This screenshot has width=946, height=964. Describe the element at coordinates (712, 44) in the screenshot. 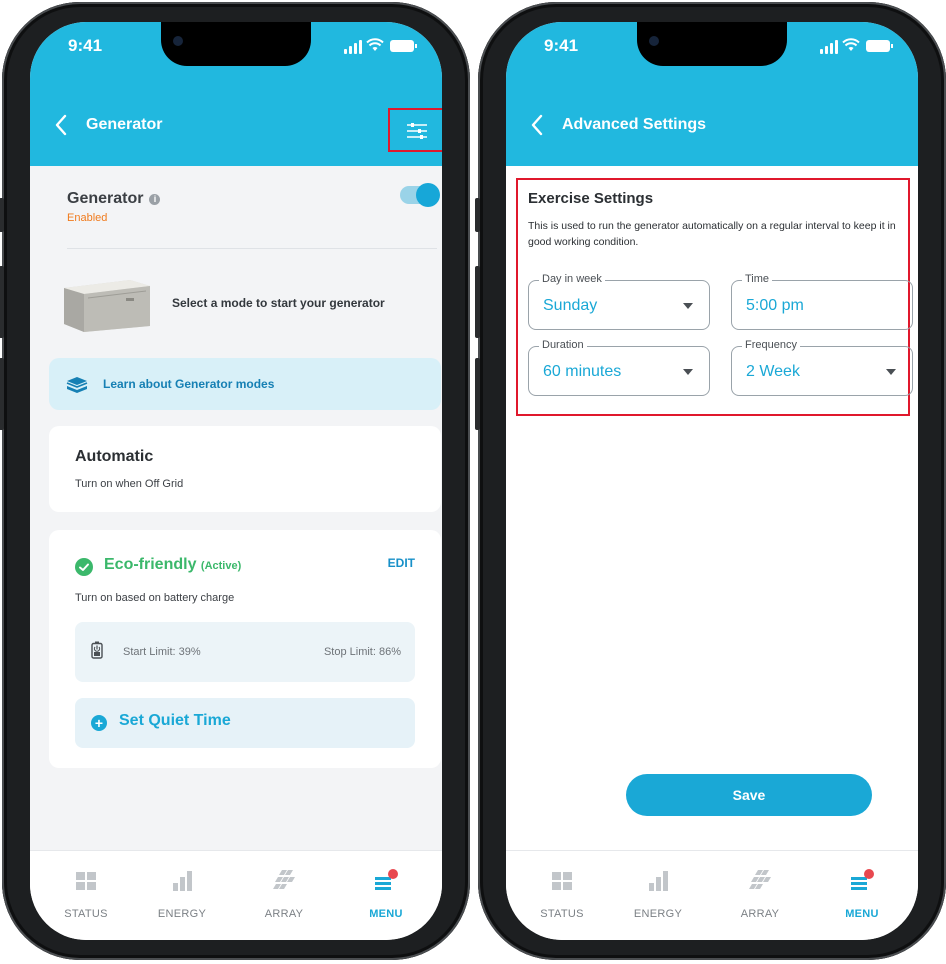

I see `notch` at that location.